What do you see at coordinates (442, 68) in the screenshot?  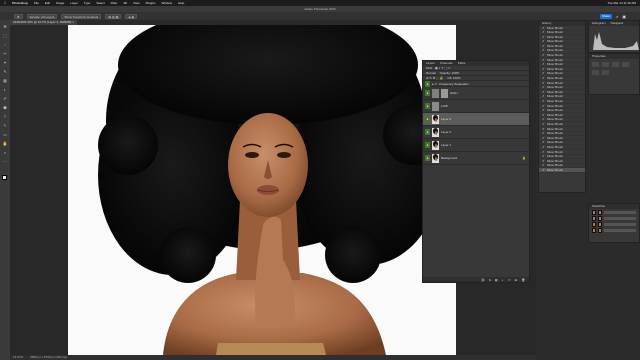 I see `filter-icons: ▣ ◐ T ⬚ ▭` at bounding box center [442, 68].